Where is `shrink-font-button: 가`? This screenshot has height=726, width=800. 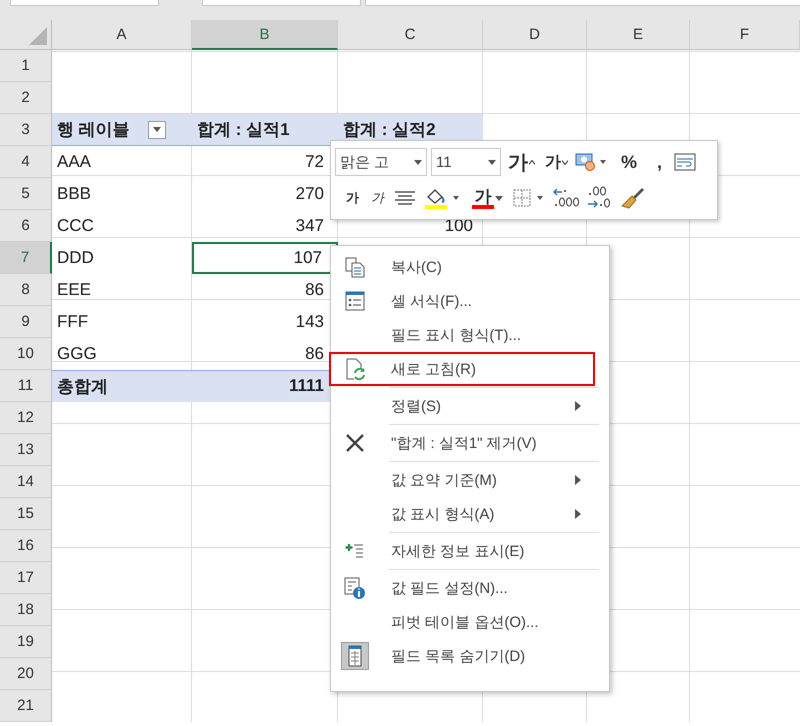
shrink-font-button: 가 is located at coordinates (556, 162).